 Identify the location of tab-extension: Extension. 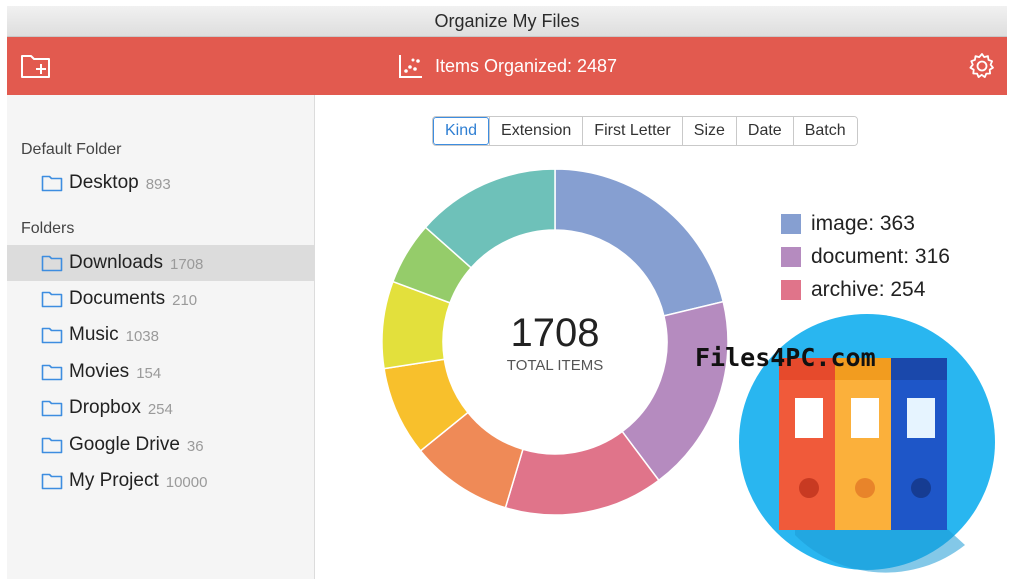
(536, 131).